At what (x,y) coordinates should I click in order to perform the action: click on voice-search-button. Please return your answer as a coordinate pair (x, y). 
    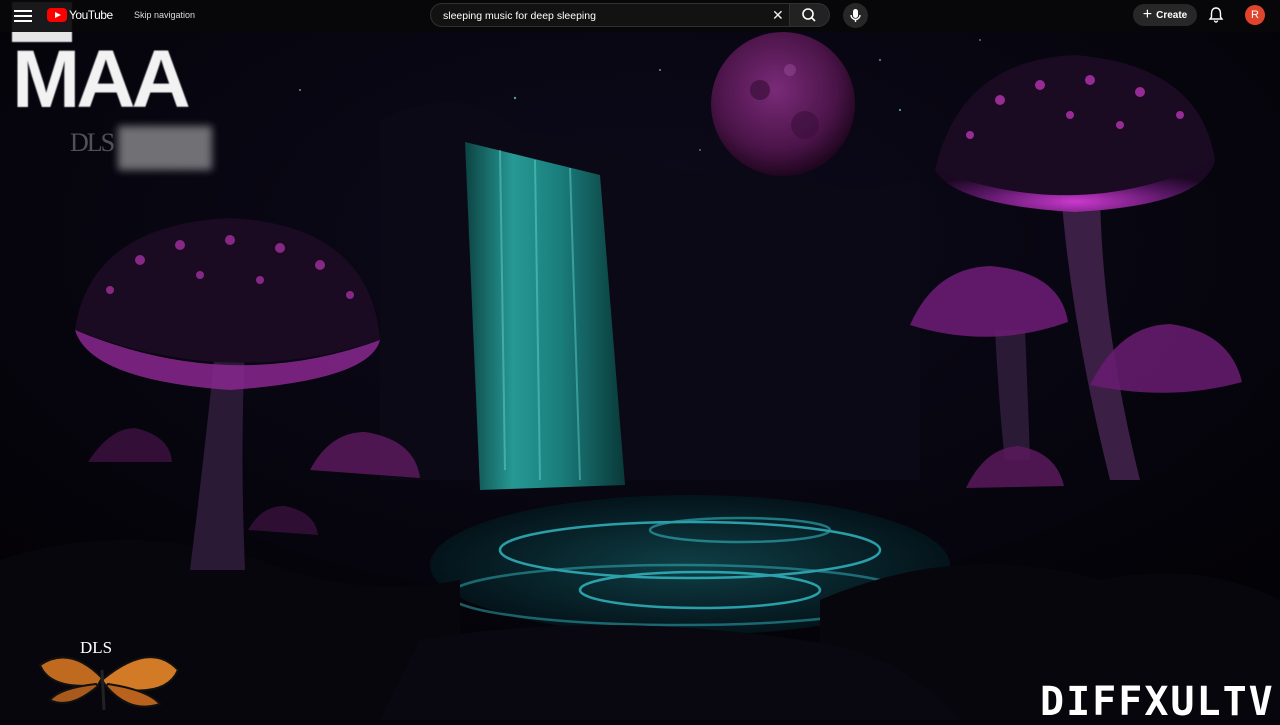
    Looking at the image, I should click on (855, 15).